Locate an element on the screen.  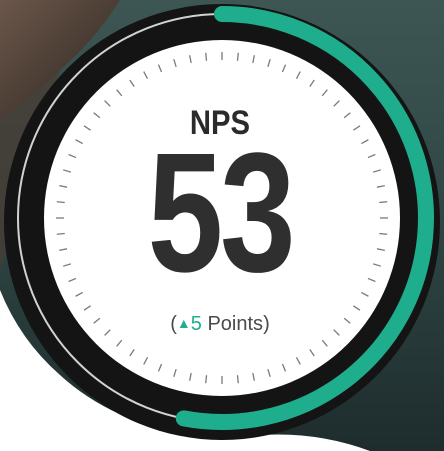
change-unit: Points is located at coordinates (235, 324).